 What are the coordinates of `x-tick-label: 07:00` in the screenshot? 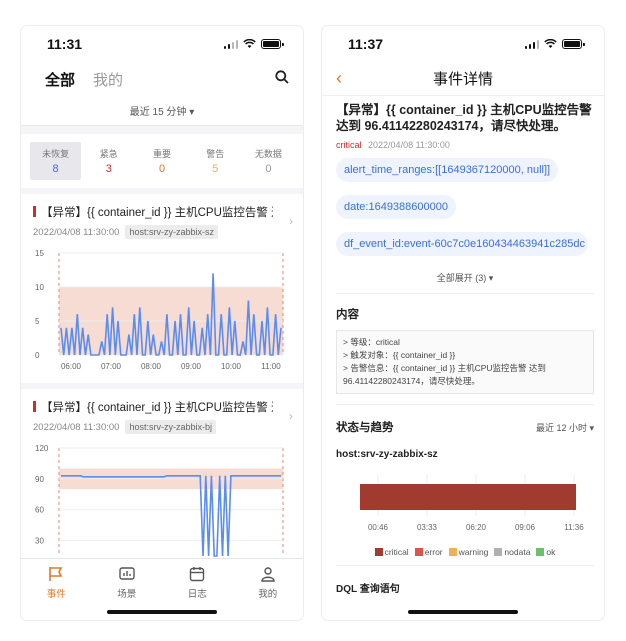 It's located at (111, 366).